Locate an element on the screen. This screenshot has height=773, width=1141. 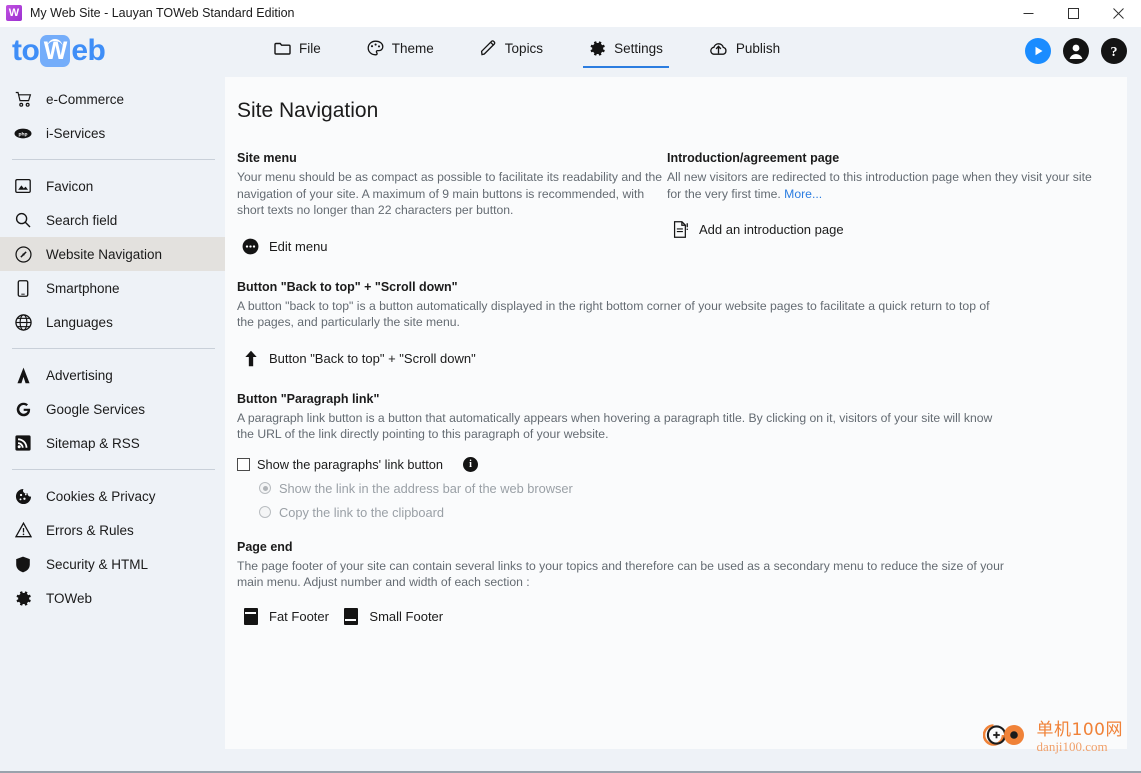
sidebar-item-security-html: Security & HTML is located at coordinates (112, 564).